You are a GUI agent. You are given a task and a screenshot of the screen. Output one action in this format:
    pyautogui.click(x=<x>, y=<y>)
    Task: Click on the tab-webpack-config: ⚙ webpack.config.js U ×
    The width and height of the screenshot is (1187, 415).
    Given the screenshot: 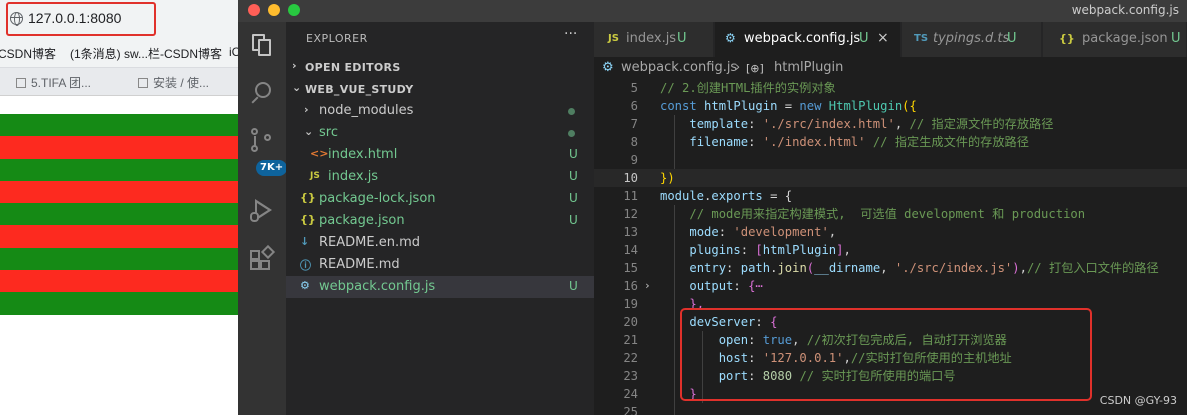 What is the action you would take?
    pyautogui.click(x=808, y=39)
    